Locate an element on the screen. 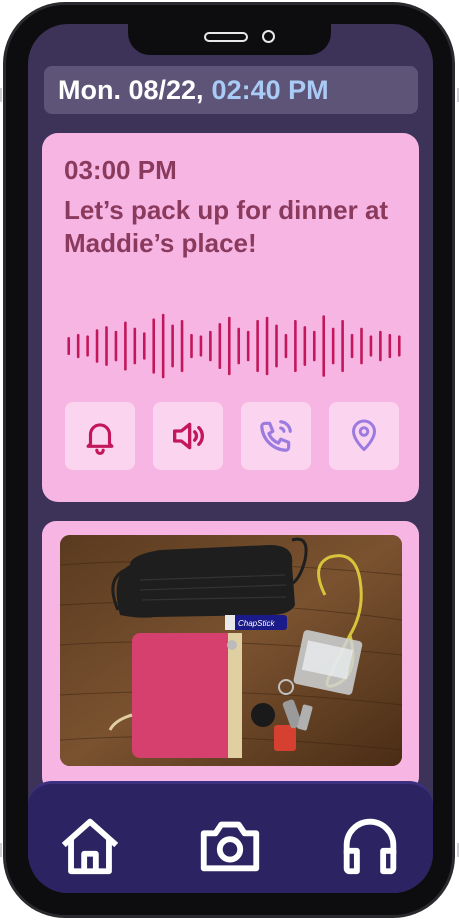  home-icon is located at coordinates (90, 846).